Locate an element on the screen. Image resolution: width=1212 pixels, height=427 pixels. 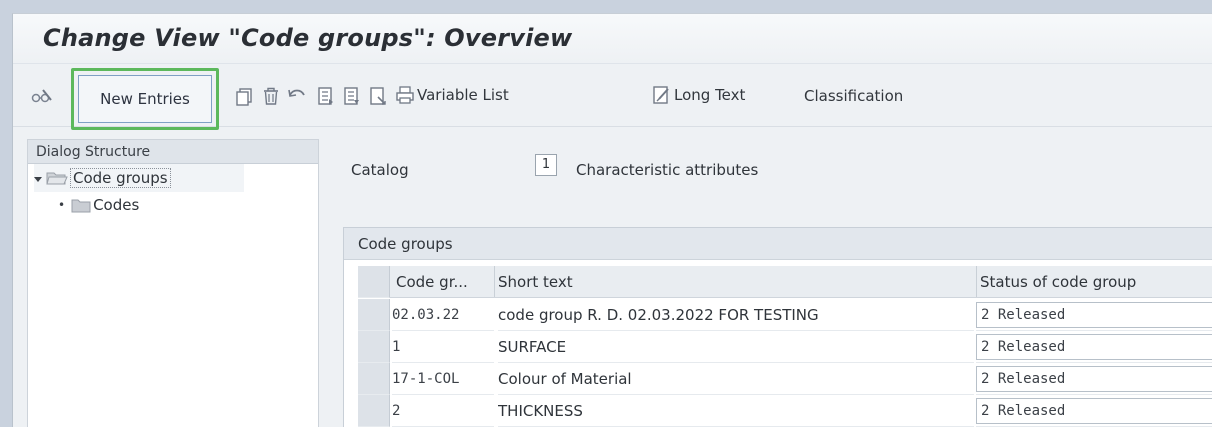
table-cell-short-text: code group R. D. 02.03.2022 FOR TESTING is located at coordinates (736, 315).